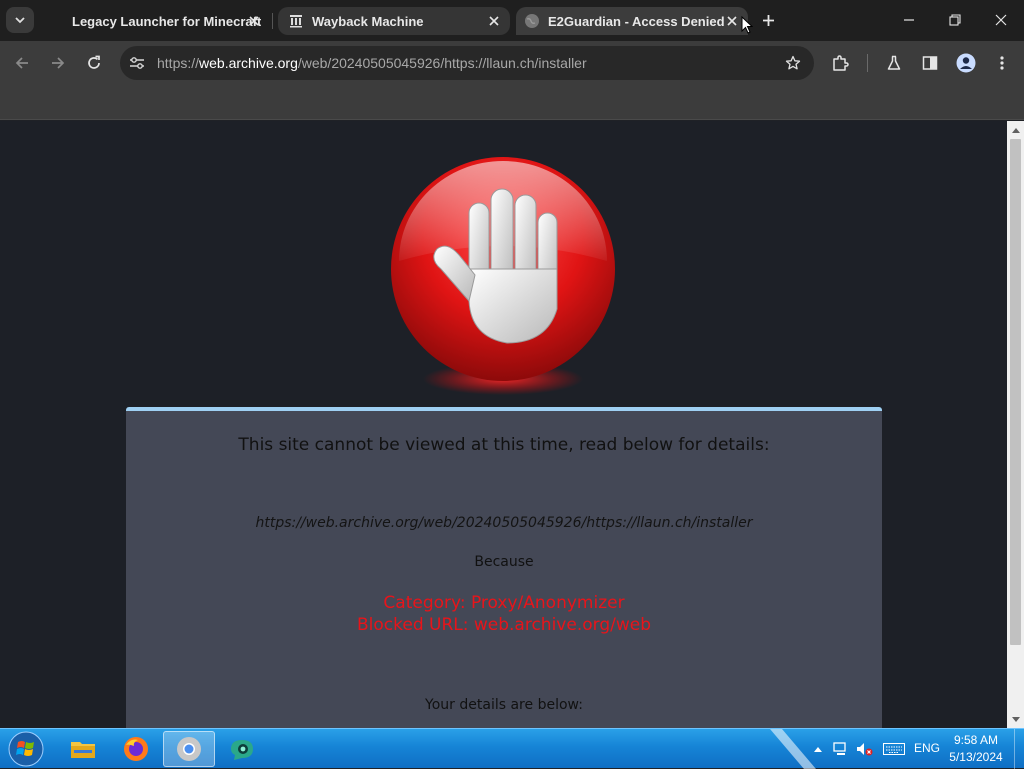 The image size is (1024, 769). I want to click on arrow-left-icon, so click(21, 63).